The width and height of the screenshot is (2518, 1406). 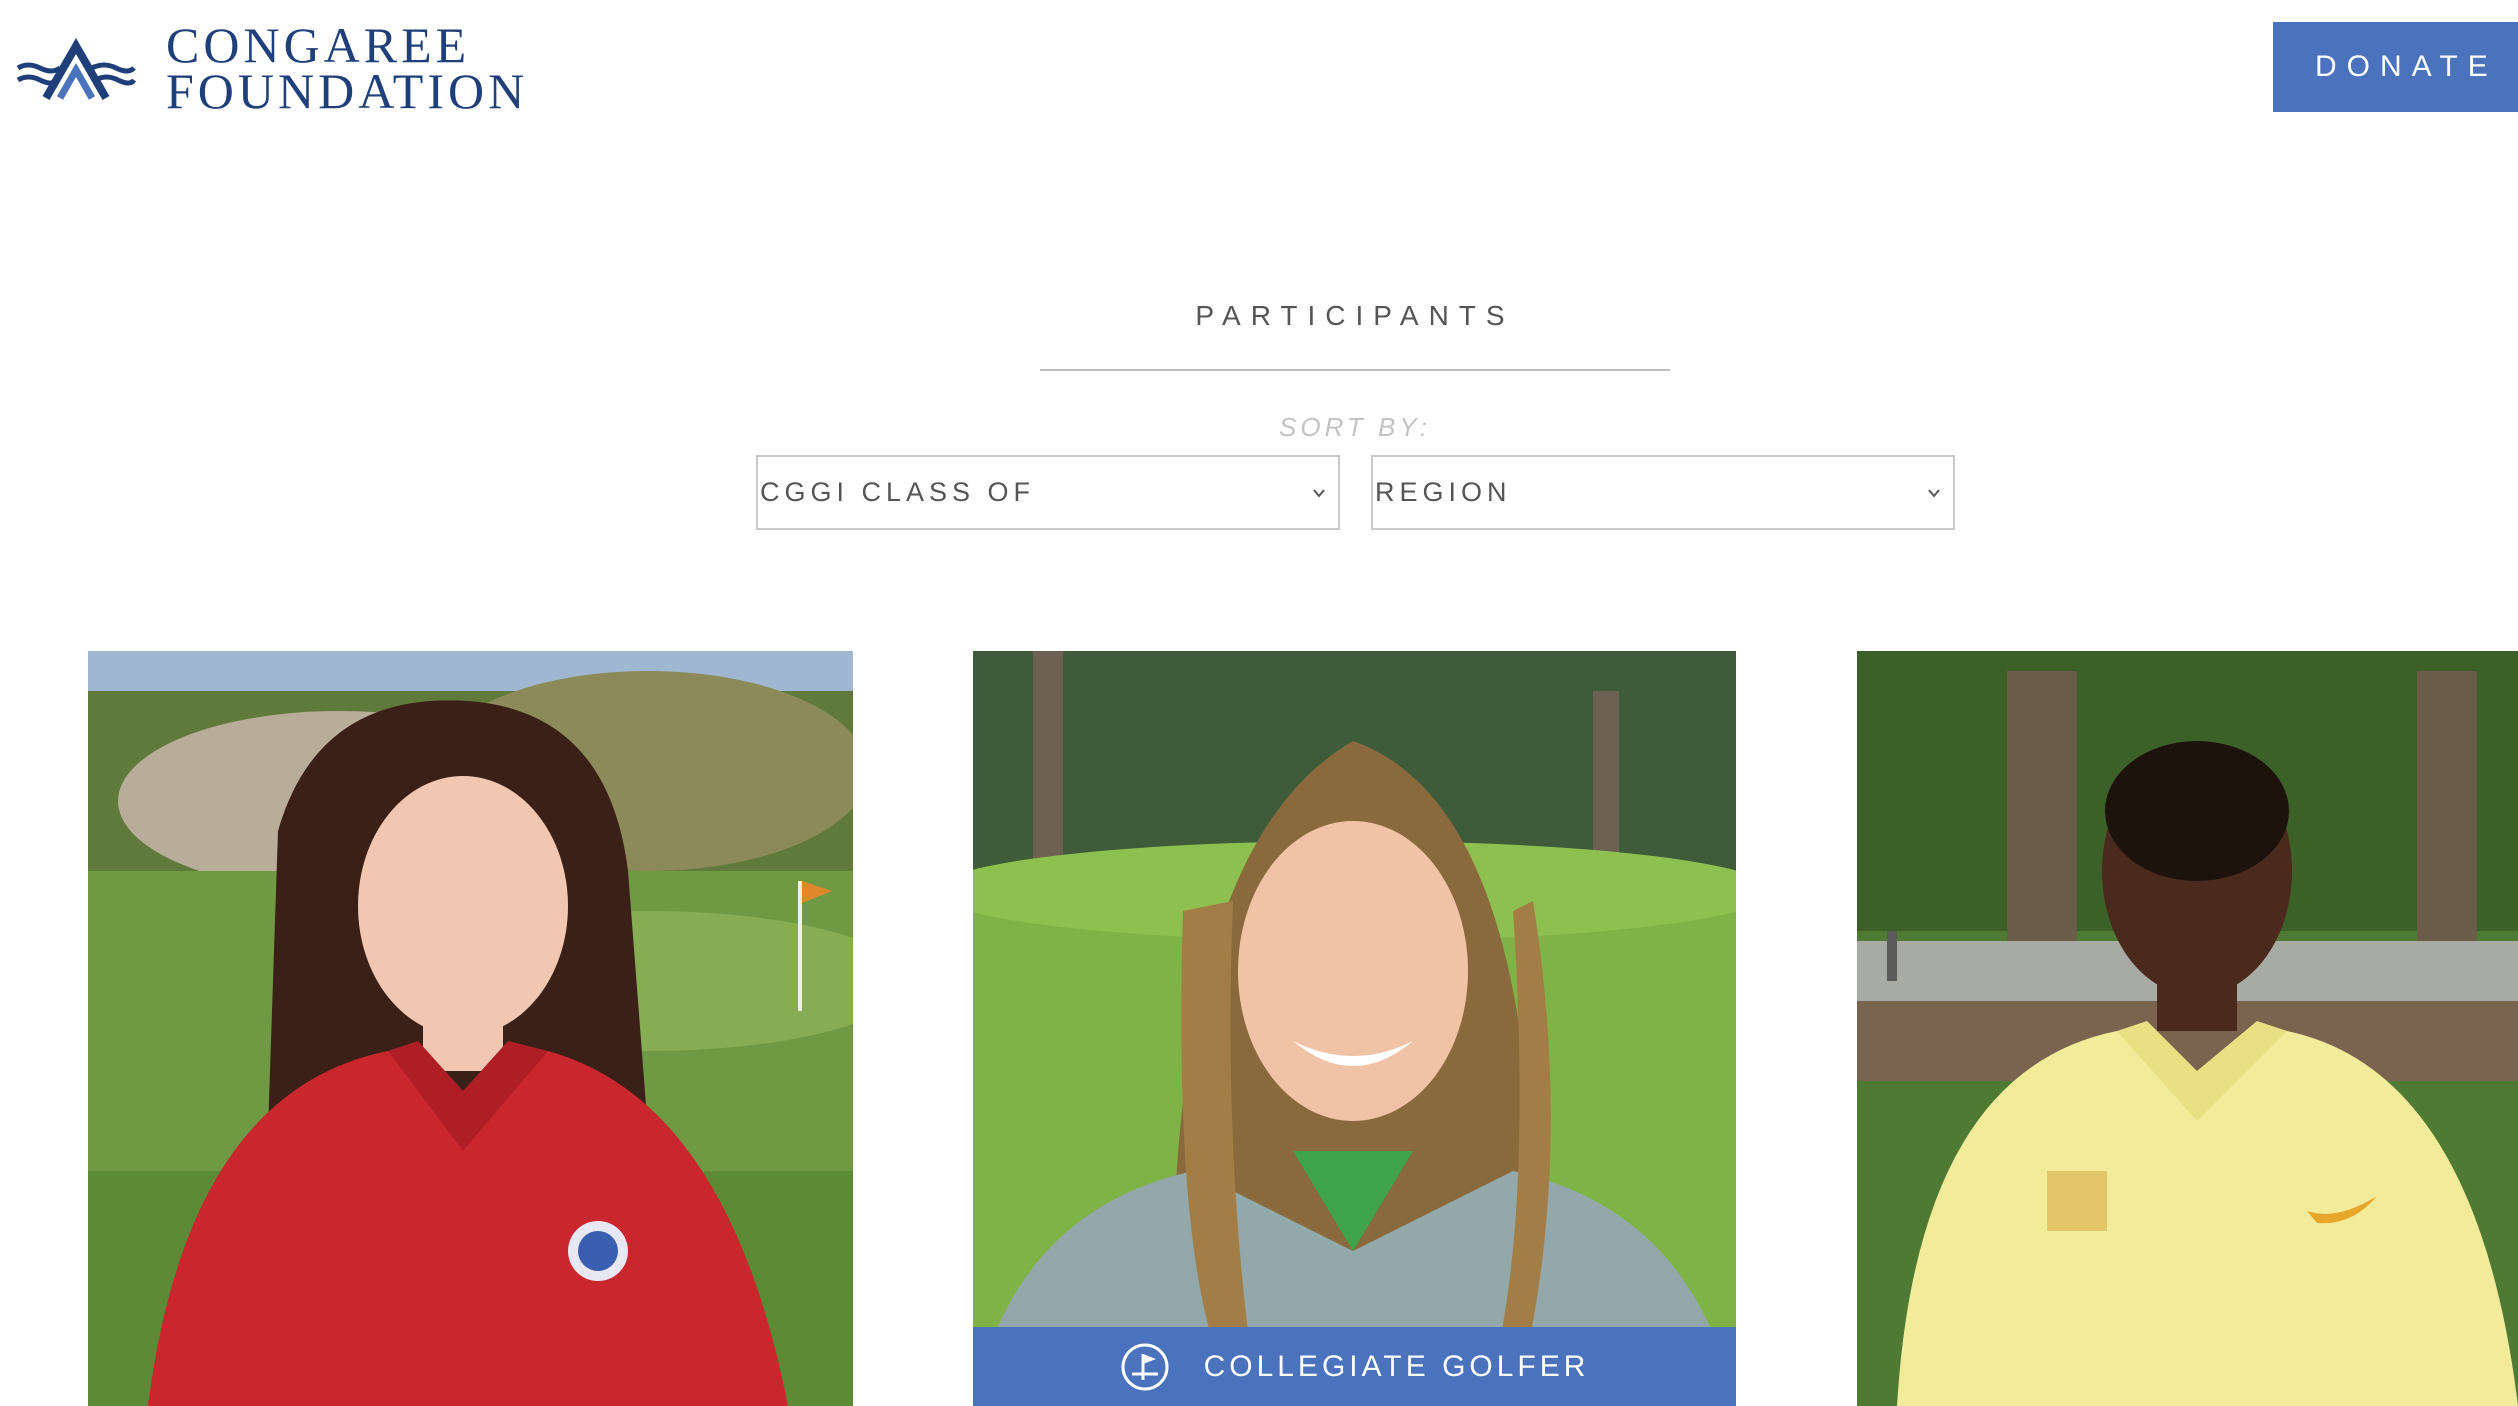 I want to click on logo-wordmark: CONGAREE FOUNDATION, so click(x=347, y=68).